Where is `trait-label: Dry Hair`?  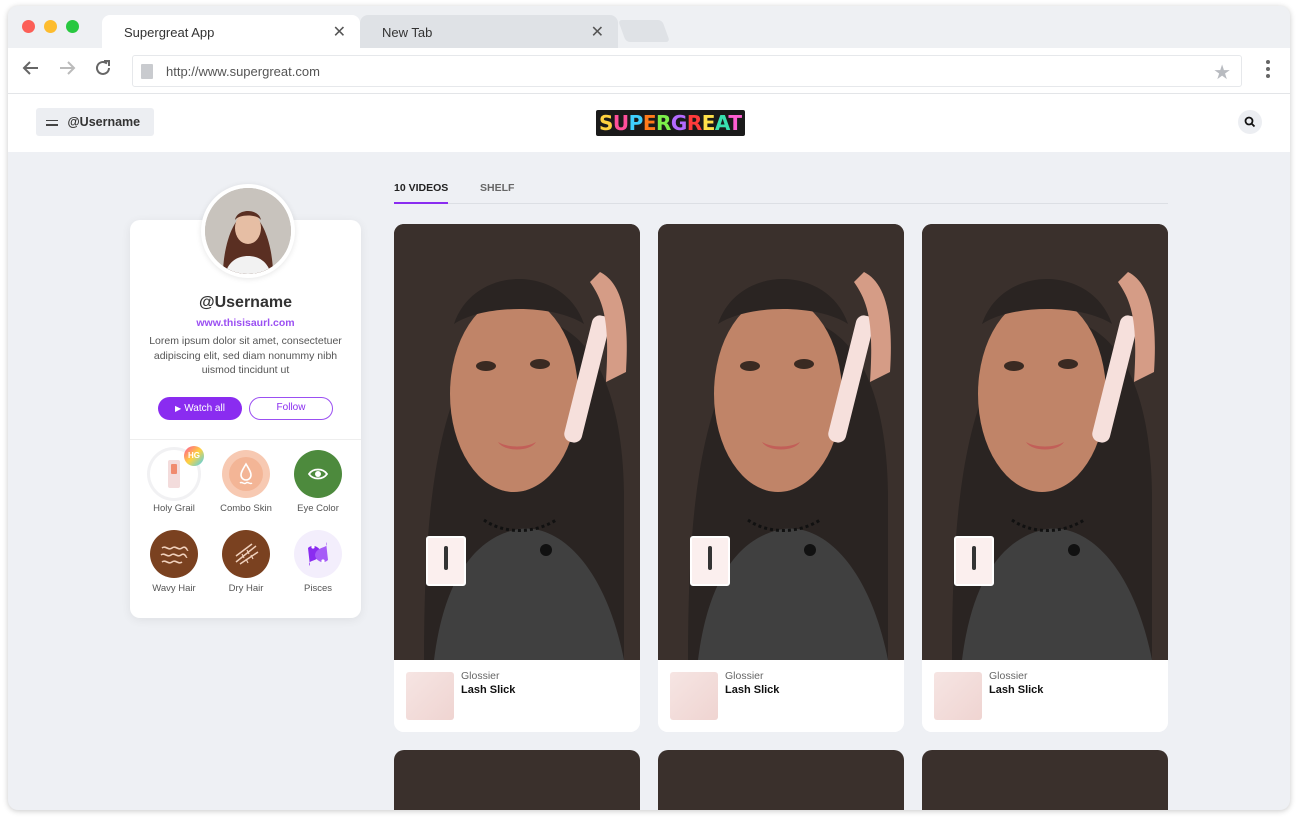 trait-label: Dry Hair is located at coordinates (246, 588).